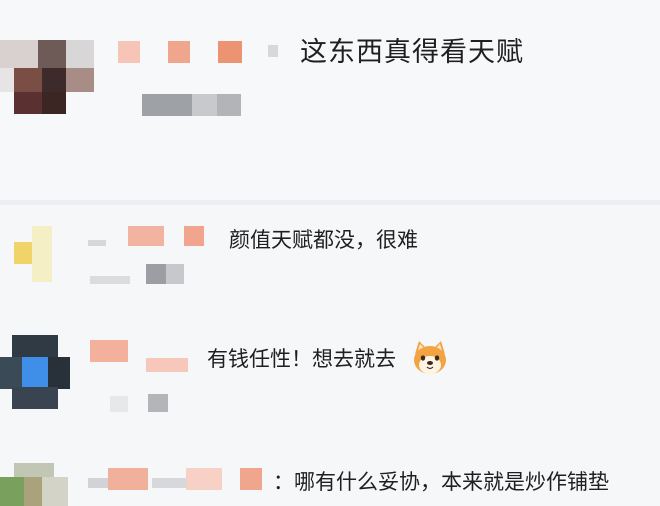 This screenshot has width=660, height=506. What do you see at coordinates (323, 240) in the screenshot?
I see `comment-text: 颜值天赋都没，很难` at bounding box center [323, 240].